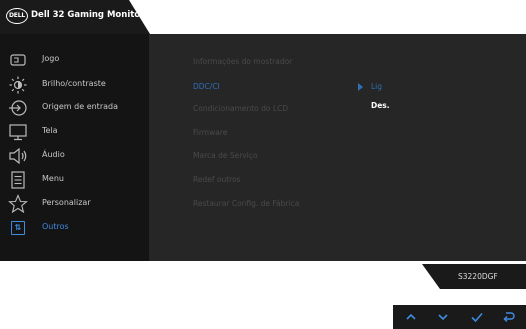  What do you see at coordinates (53, 154) in the screenshot?
I see `menu-item-label: Áudio` at bounding box center [53, 154].